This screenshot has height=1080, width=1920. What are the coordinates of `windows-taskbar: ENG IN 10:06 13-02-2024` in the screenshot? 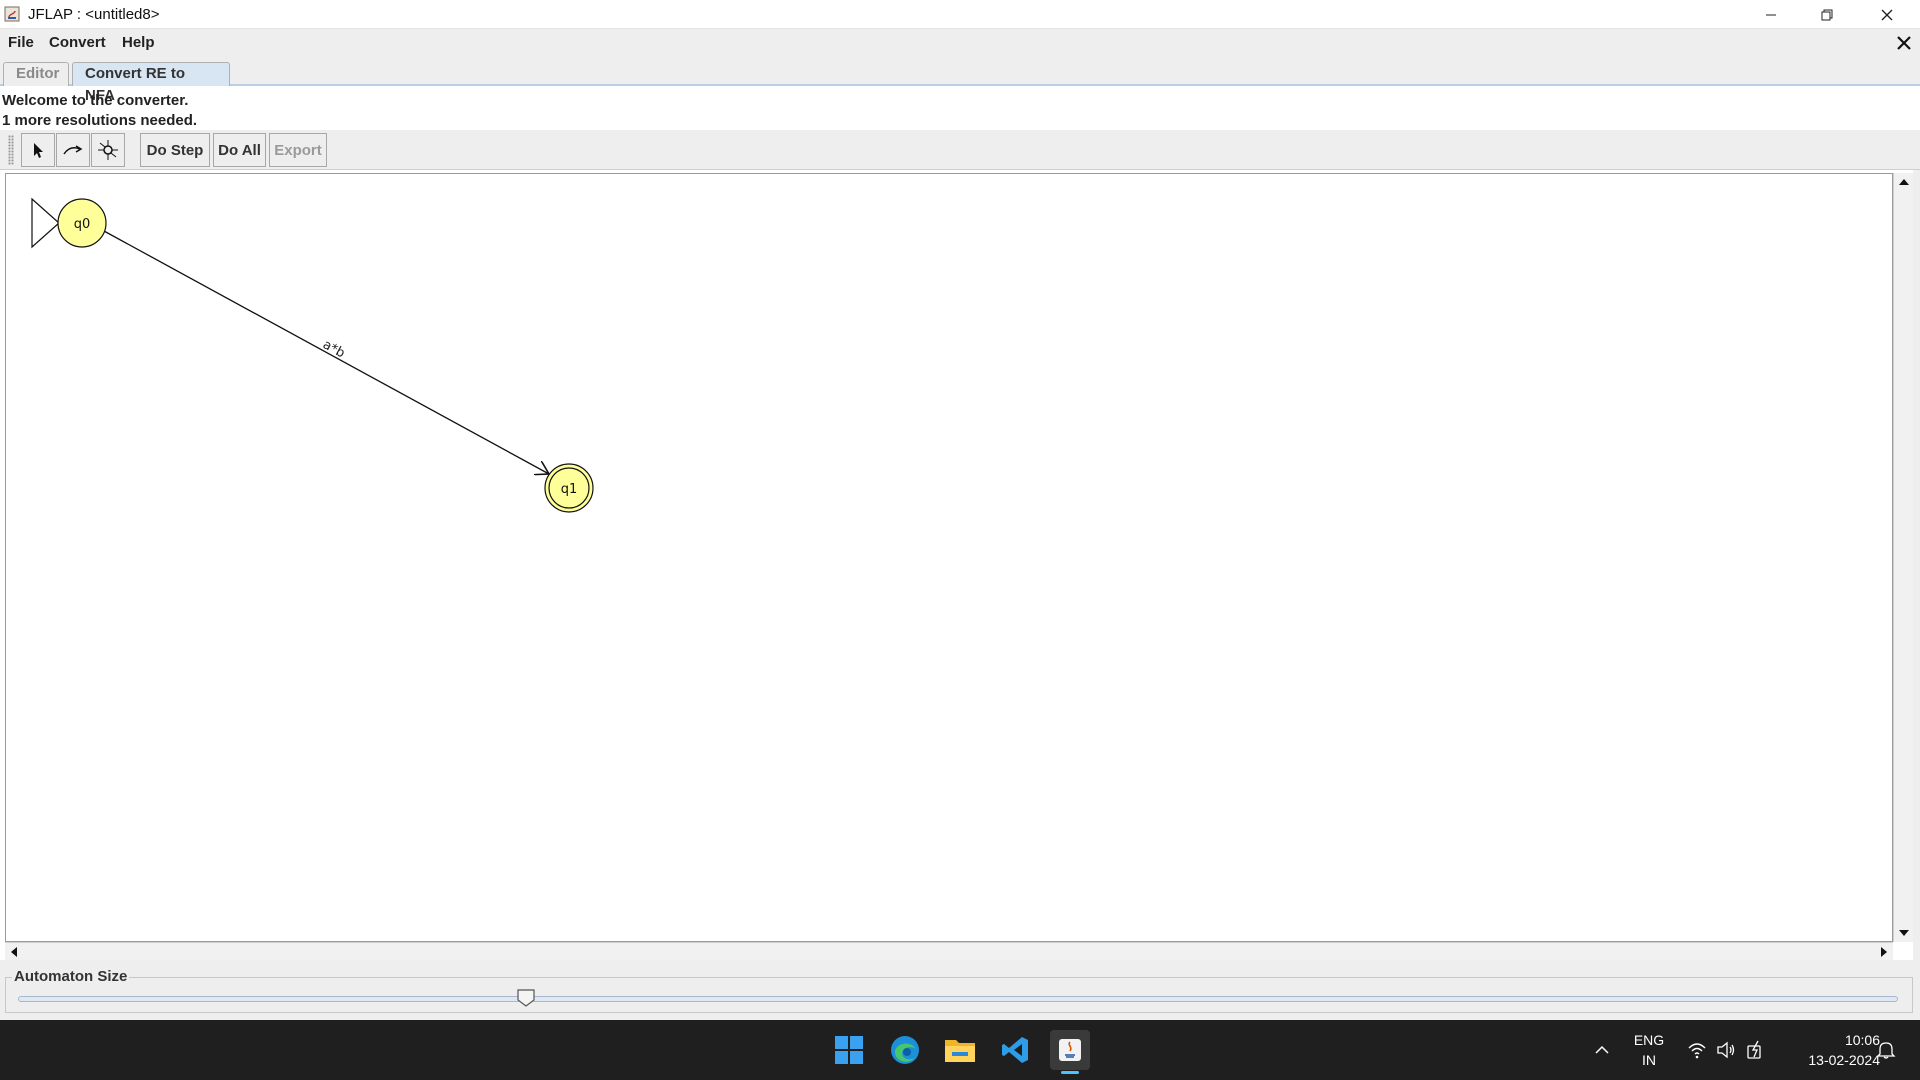 It's located at (960, 1050).